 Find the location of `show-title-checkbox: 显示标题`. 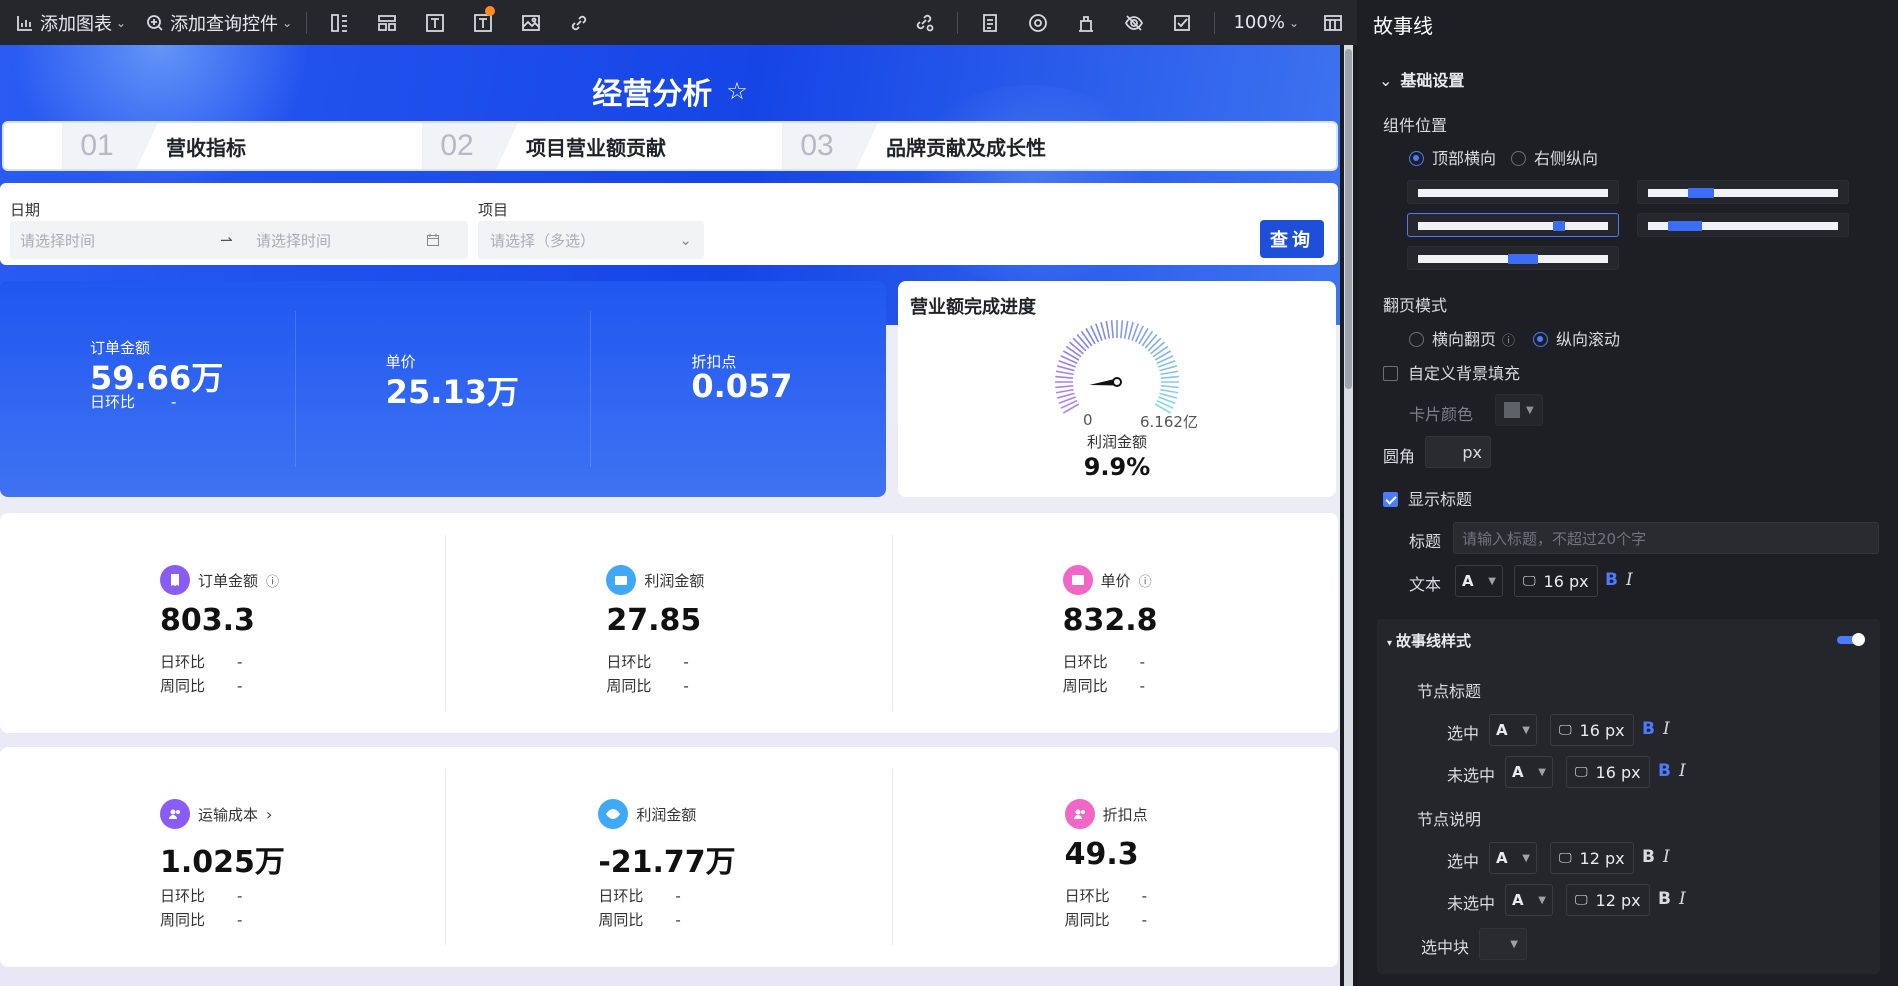

show-title-checkbox: 显示标题 is located at coordinates (1427, 498).